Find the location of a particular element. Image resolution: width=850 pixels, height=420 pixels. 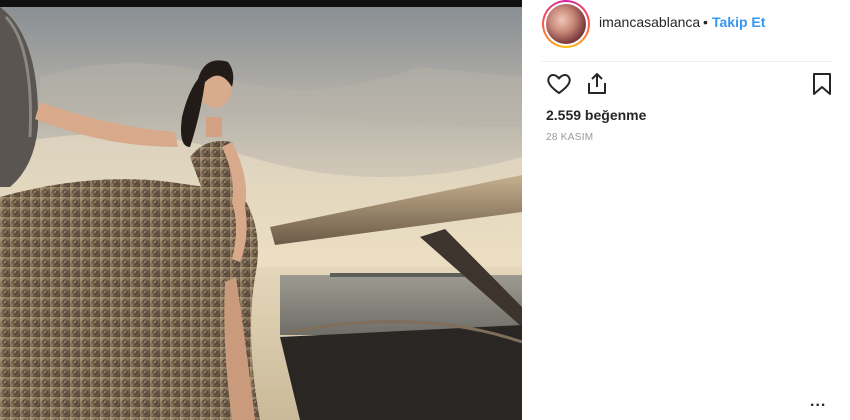

post-header: imancasablanca • Takip Et is located at coordinates (686, 25).